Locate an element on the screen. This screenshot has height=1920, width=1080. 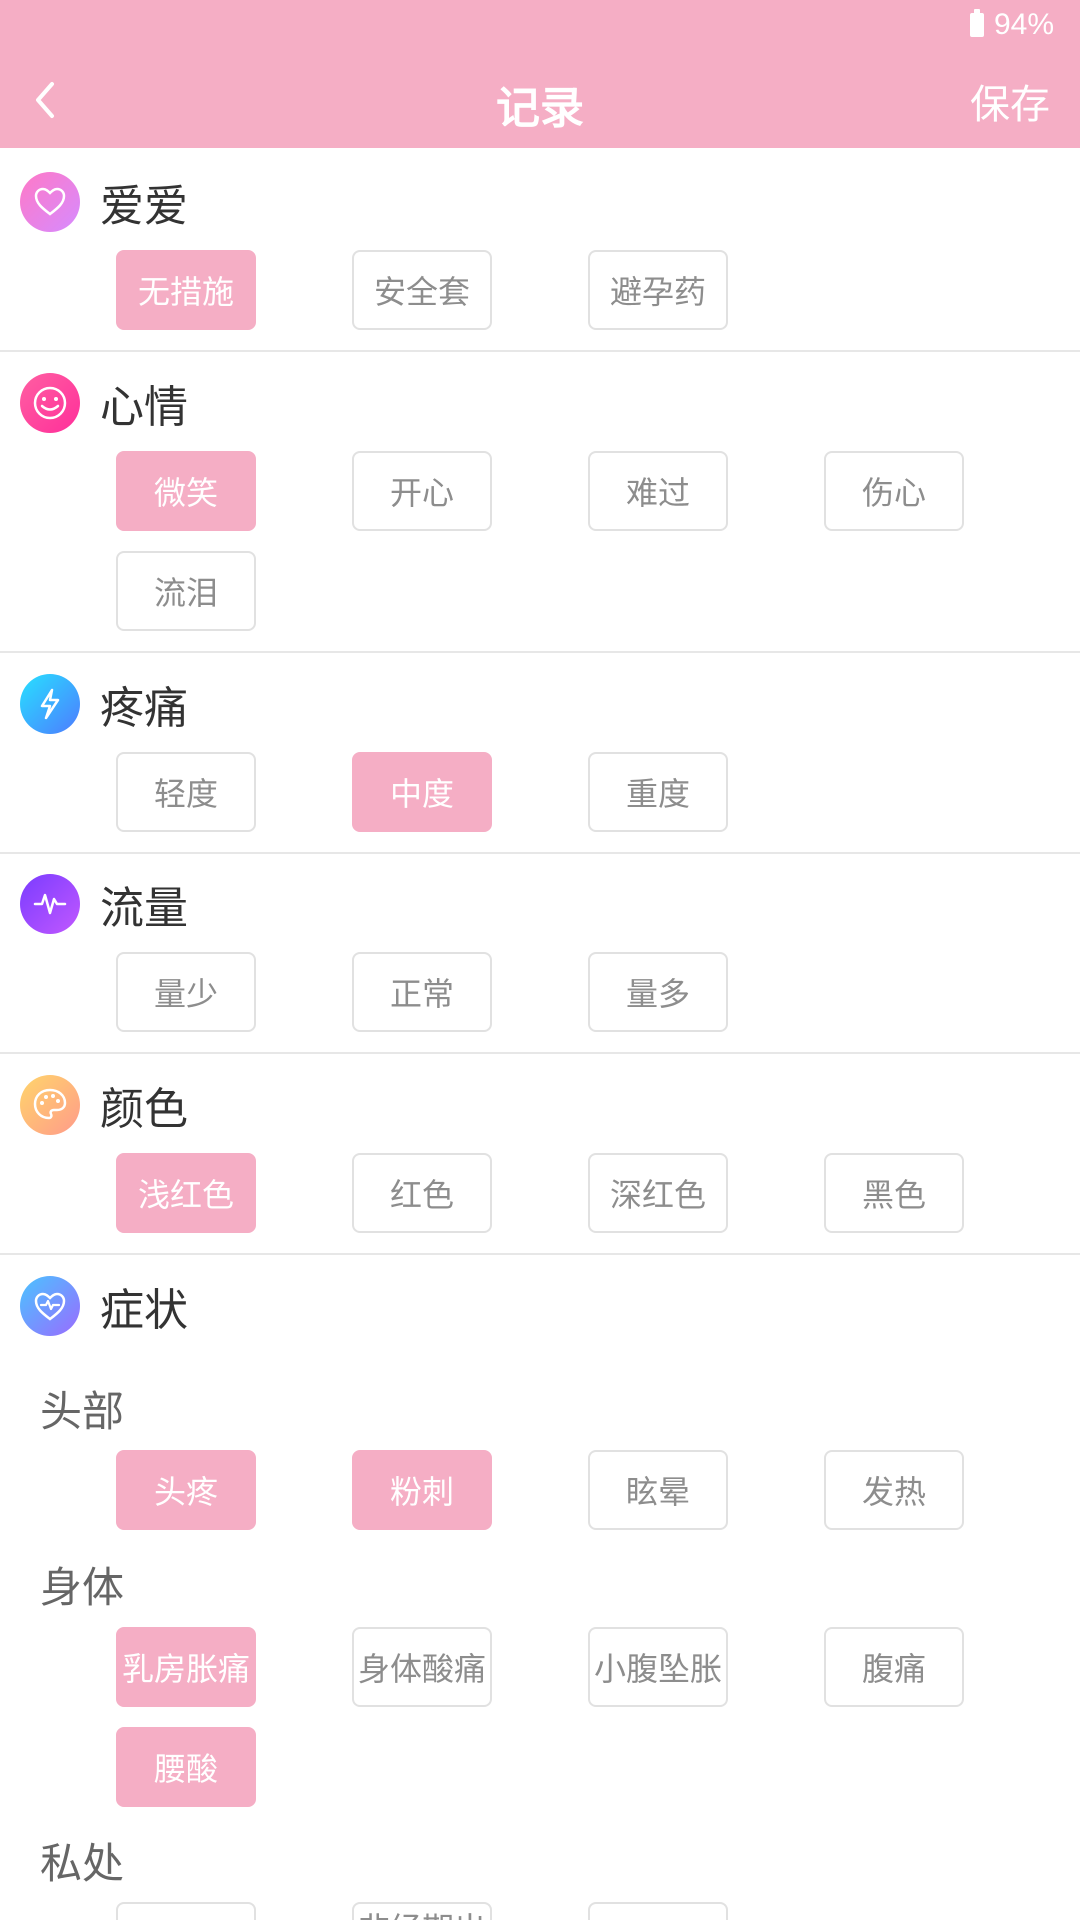
subhead-private: 私处 is located at coordinates (82, 1863).